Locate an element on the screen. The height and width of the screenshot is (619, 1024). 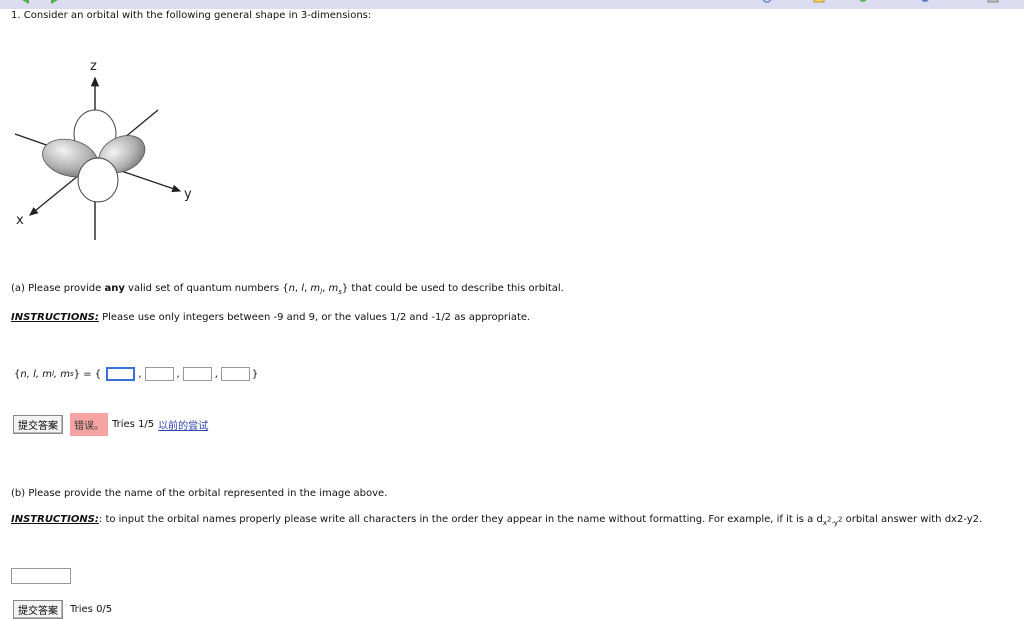
notes-icon is located at coordinates (819, 2).